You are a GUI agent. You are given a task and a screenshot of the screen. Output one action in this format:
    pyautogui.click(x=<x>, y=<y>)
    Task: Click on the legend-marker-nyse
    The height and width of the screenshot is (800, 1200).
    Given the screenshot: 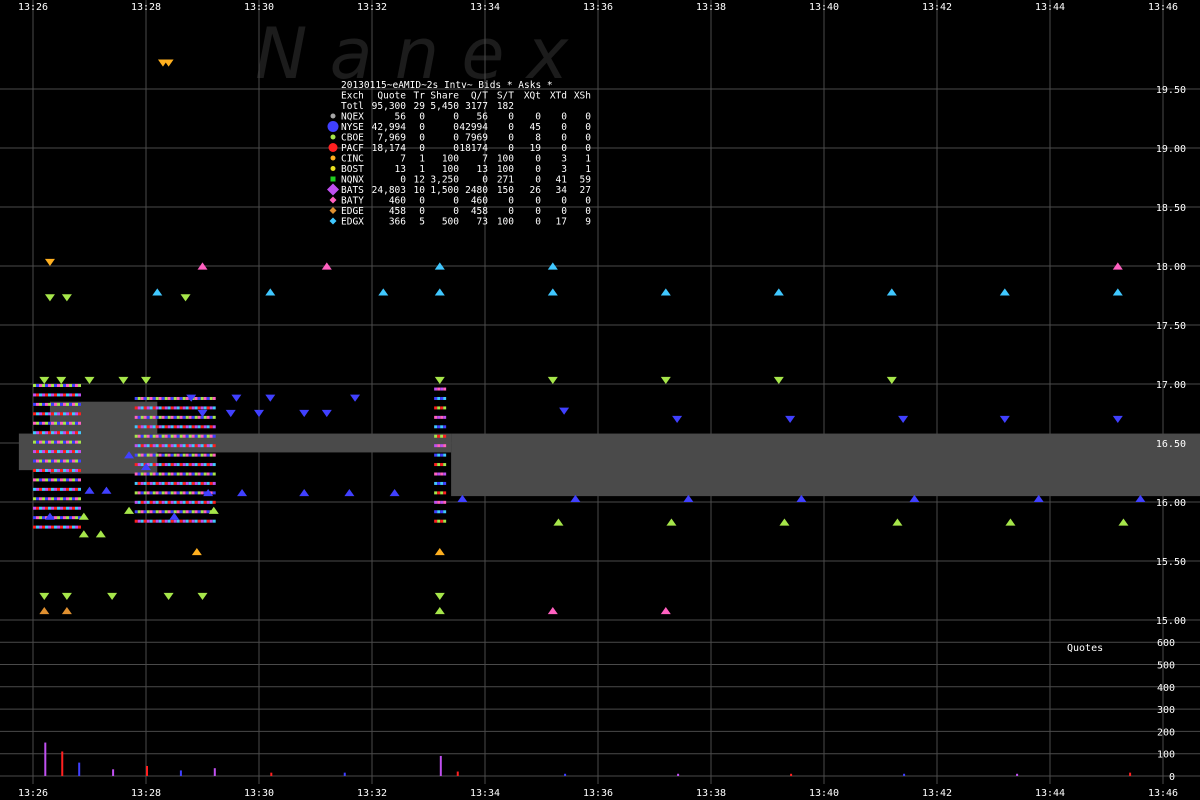 What is the action you would take?
    pyautogui.click(x=333, y=126)
    